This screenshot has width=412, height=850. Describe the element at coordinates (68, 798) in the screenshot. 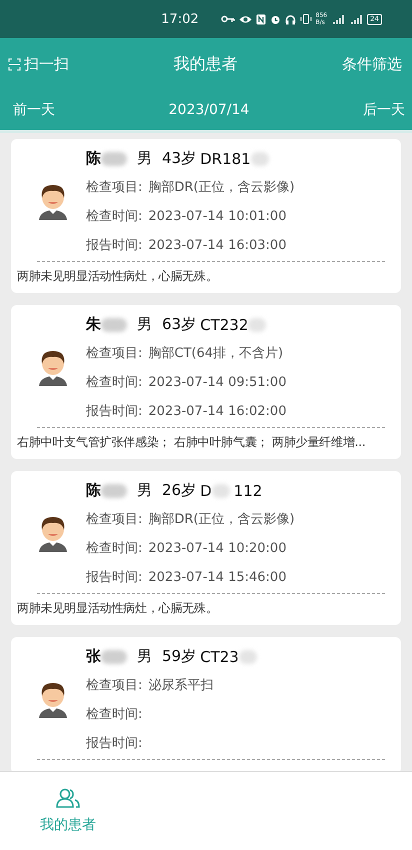

I see `patients-icon` at that location.